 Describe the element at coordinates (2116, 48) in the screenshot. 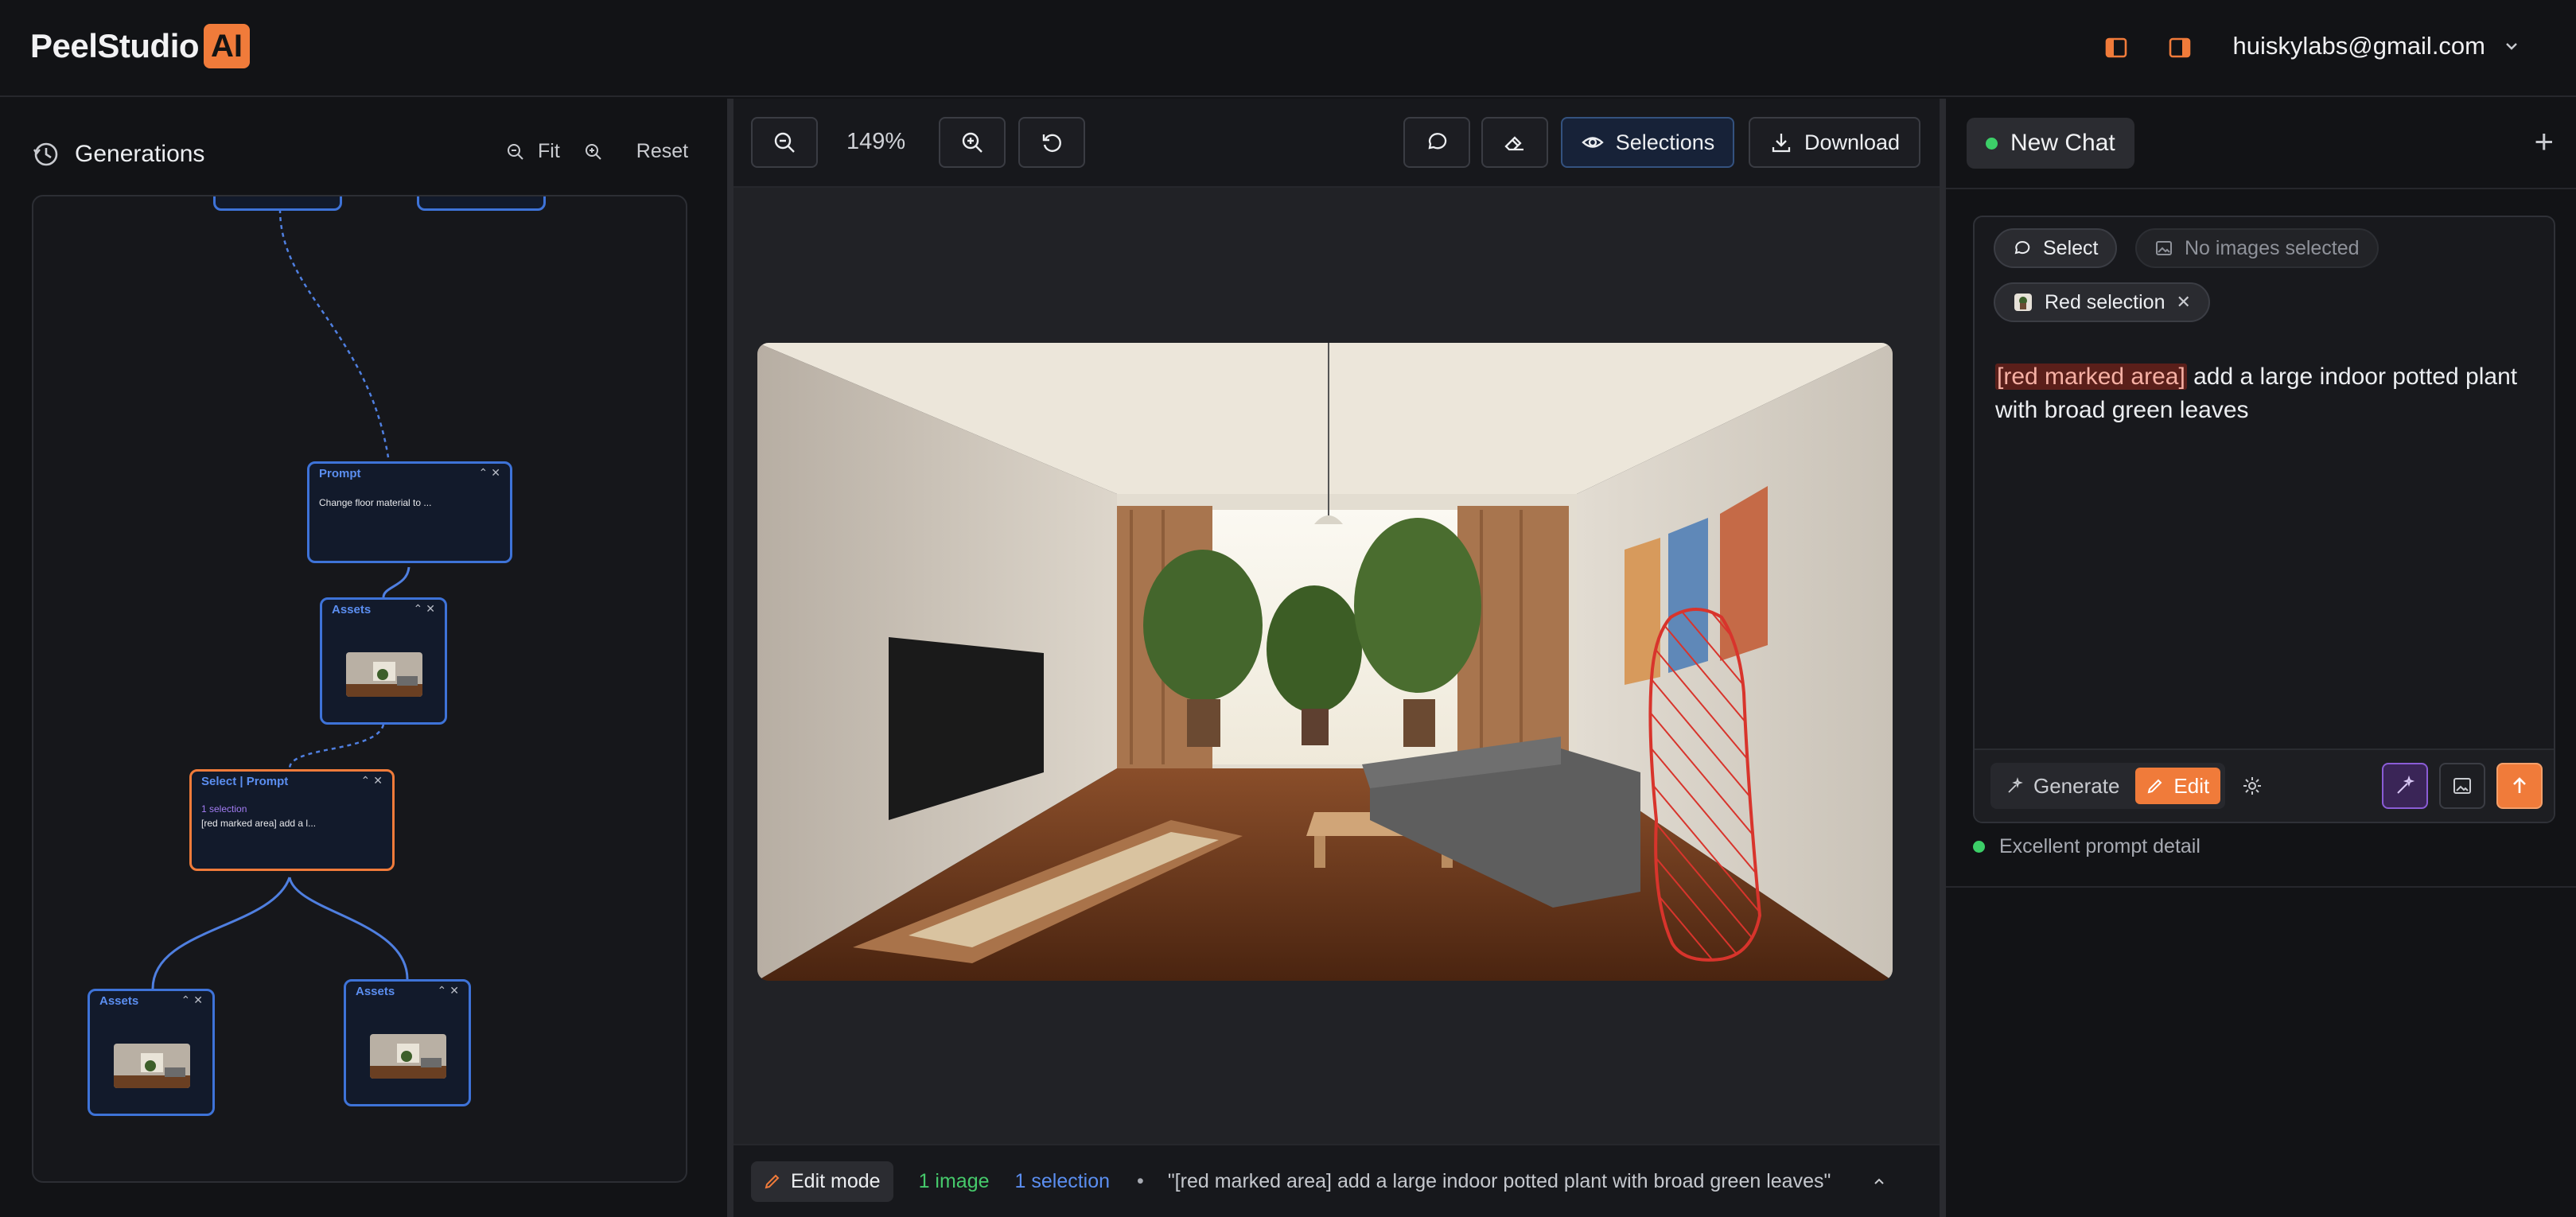

I see `toggle-left-panel-icon` at that location.